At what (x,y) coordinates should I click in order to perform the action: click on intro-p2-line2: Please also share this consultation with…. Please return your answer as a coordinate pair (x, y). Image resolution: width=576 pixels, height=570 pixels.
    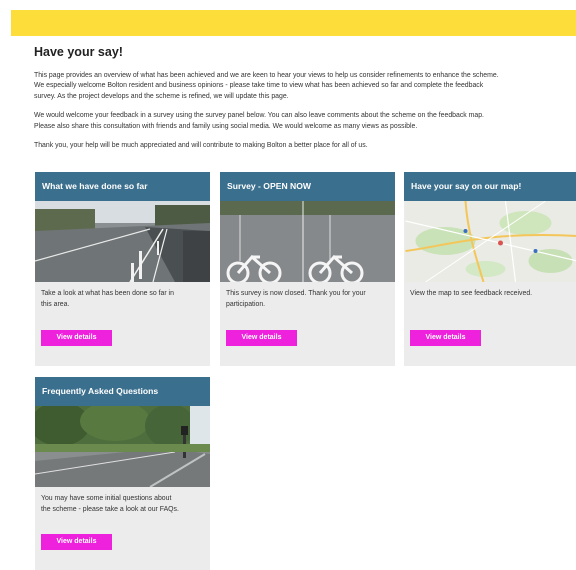
    Looking at the image, I should click on (226, 126).